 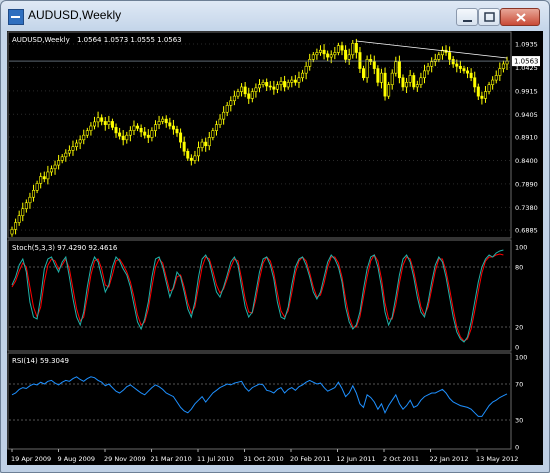 I want to click on maximize-button, so click(x=489, y=17).